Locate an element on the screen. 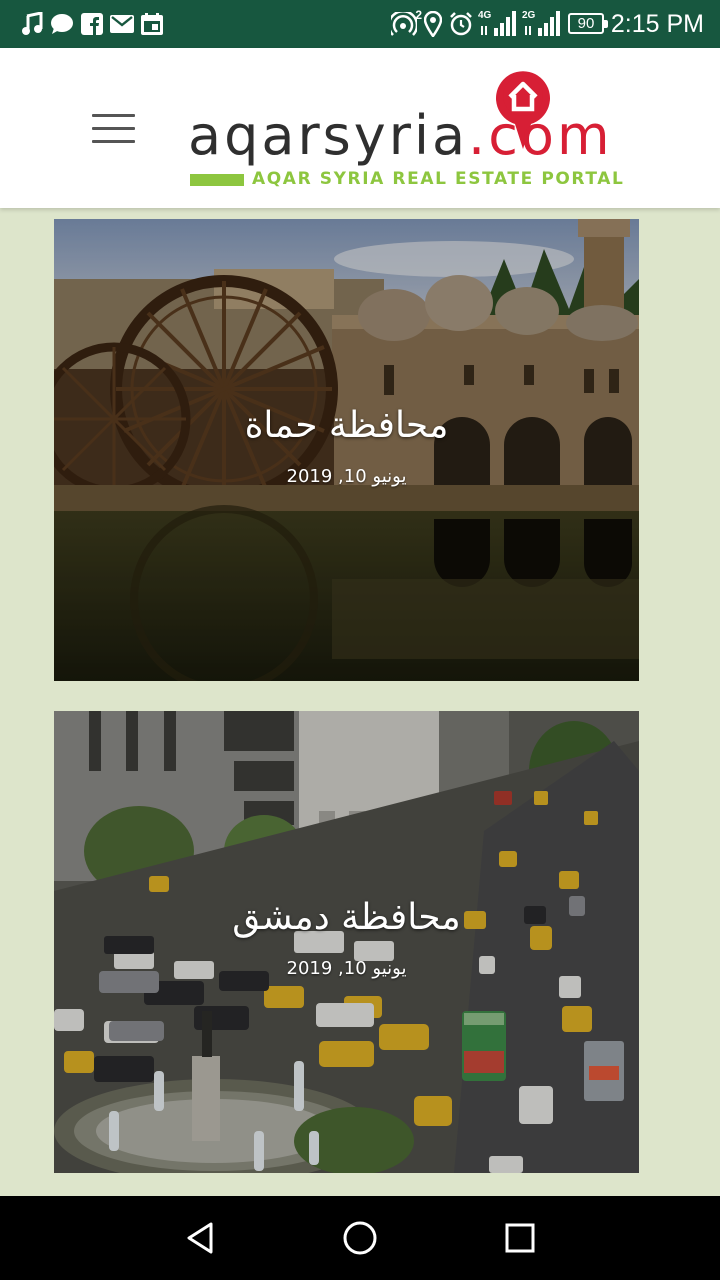  hotspot-count: 2 is located at coordinates (418, 15).